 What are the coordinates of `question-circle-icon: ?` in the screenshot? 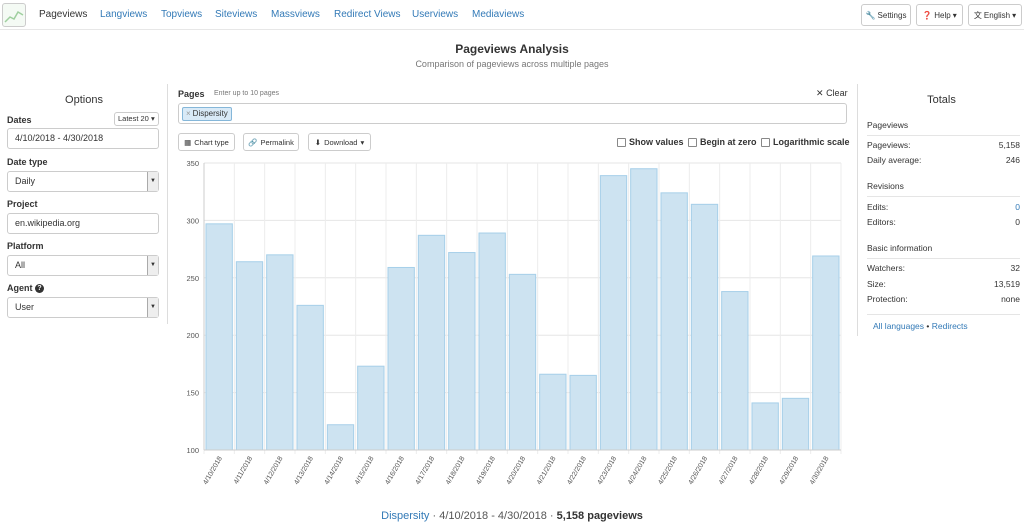 It's located at (40, 289).